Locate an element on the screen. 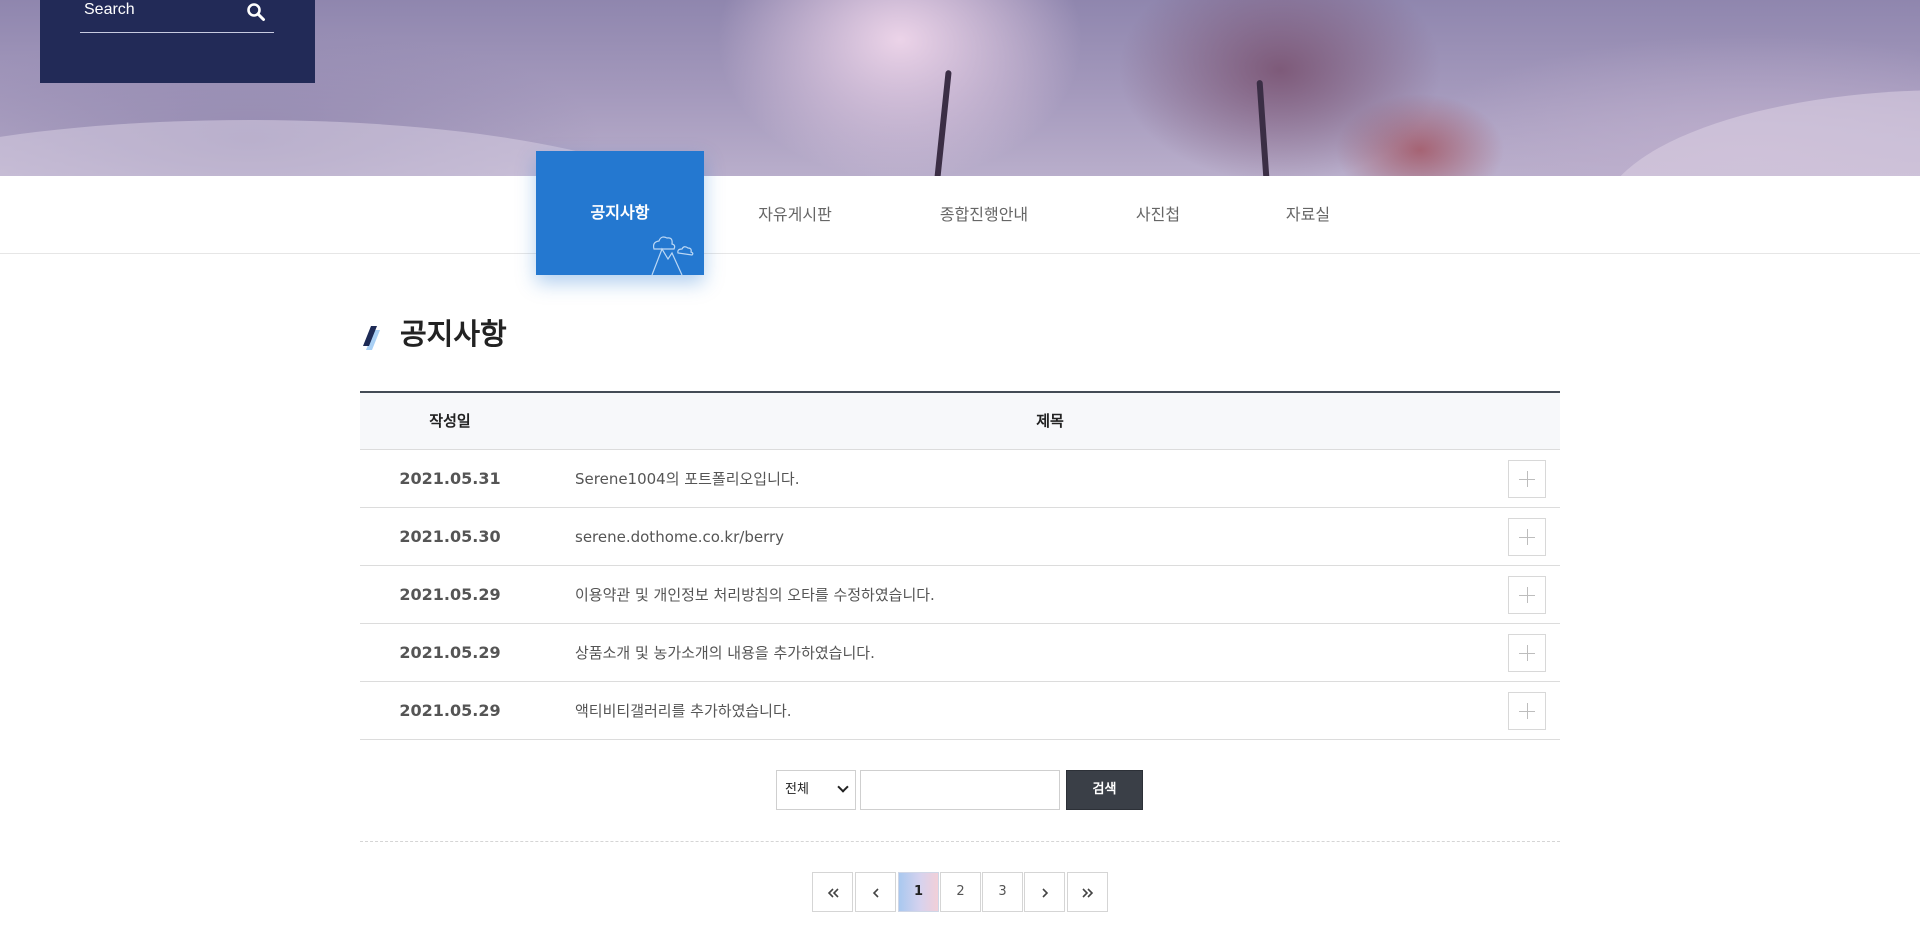 Image resolution: width=1920 pixels, height=937 pixels. hero-hill is located at coordinates (1760, 133).